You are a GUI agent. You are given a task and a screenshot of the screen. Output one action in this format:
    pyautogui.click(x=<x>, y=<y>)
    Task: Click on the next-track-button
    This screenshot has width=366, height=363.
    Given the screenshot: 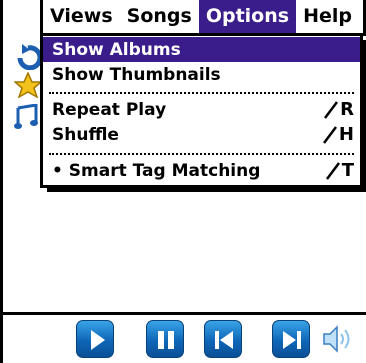 What is the action you would take?
    pyautogui.click(x=291, y=339)
    